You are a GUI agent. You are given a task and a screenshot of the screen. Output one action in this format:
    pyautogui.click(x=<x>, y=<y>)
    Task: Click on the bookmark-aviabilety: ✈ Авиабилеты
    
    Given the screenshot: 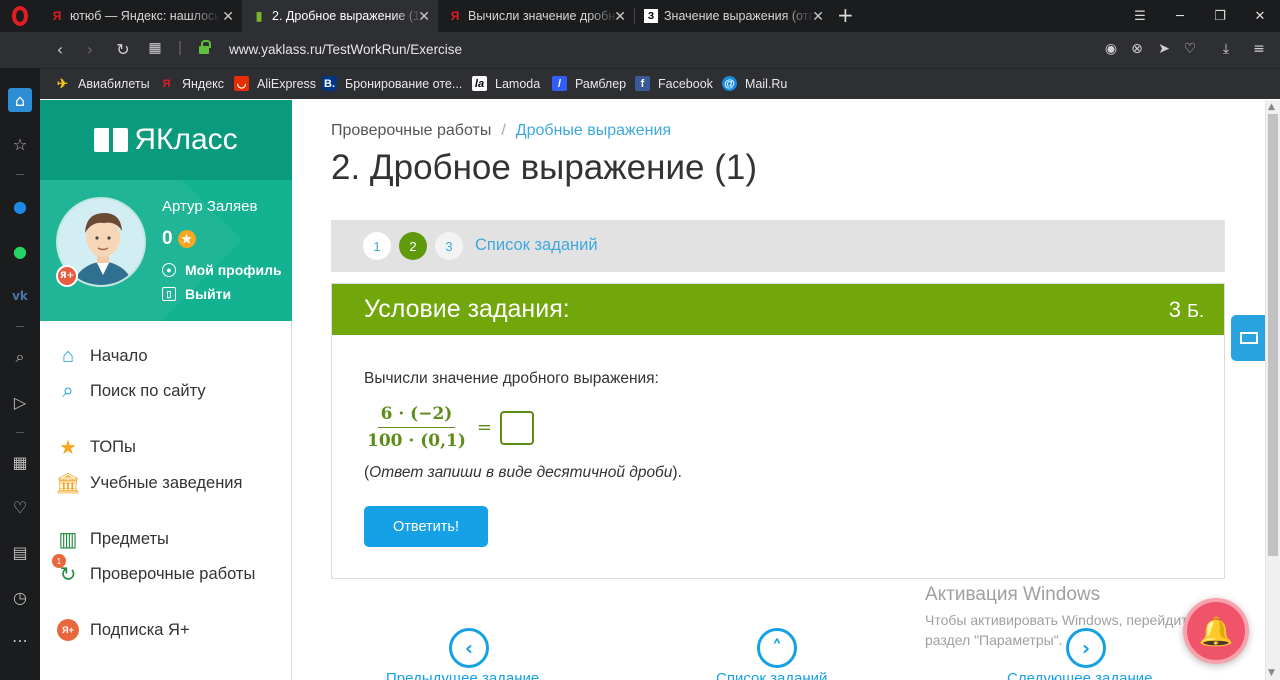 What is the action you would take?
    pyautogui.click(x=102, y=83)
    